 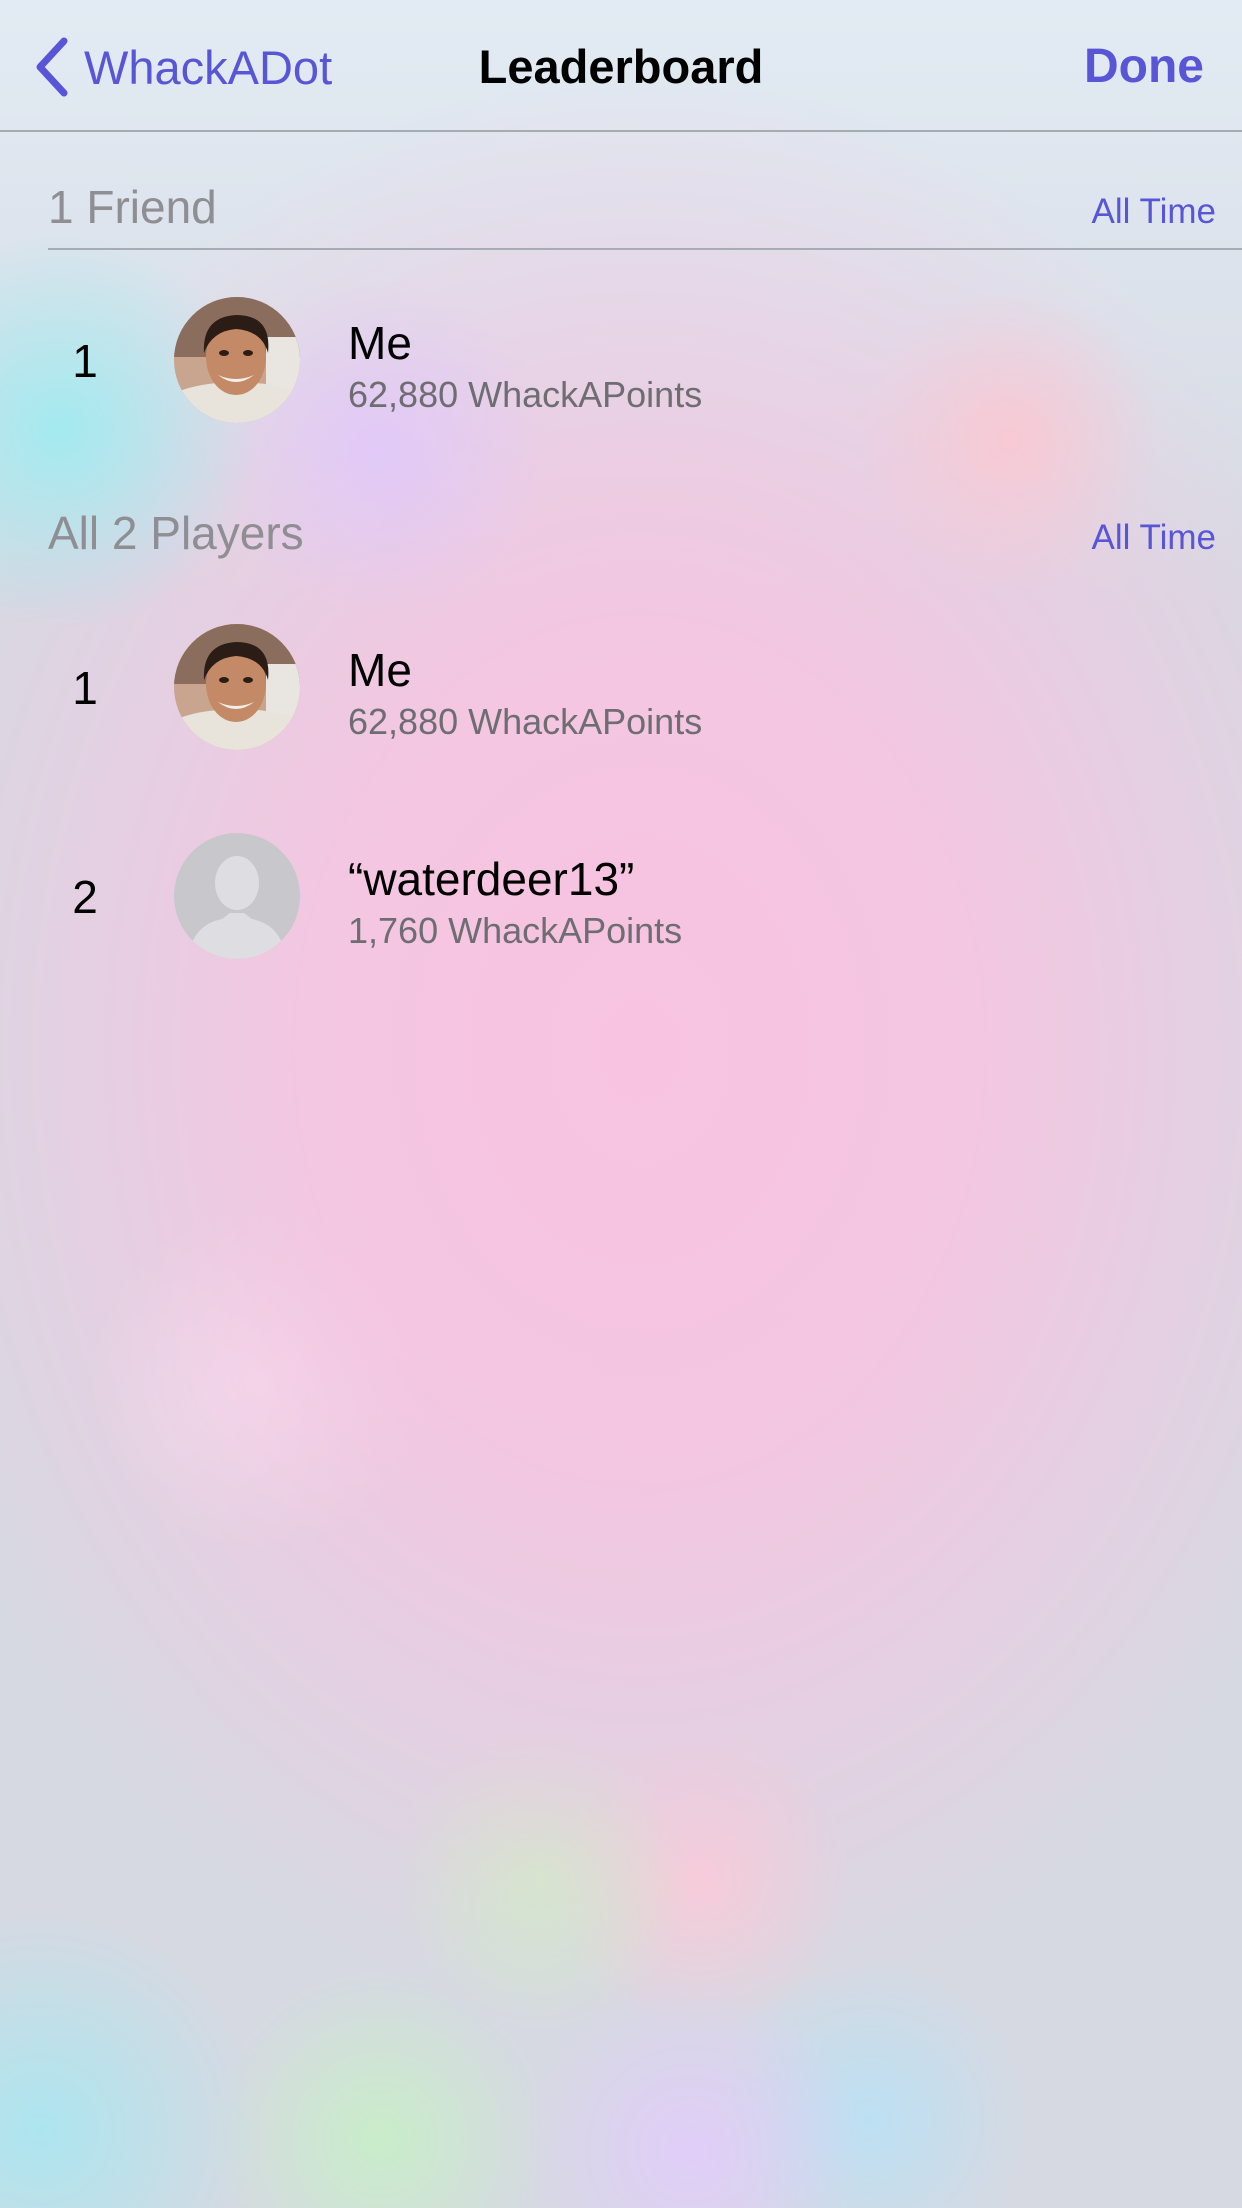 I want to click on chevron-left-icon, so click(x=52, y=67).